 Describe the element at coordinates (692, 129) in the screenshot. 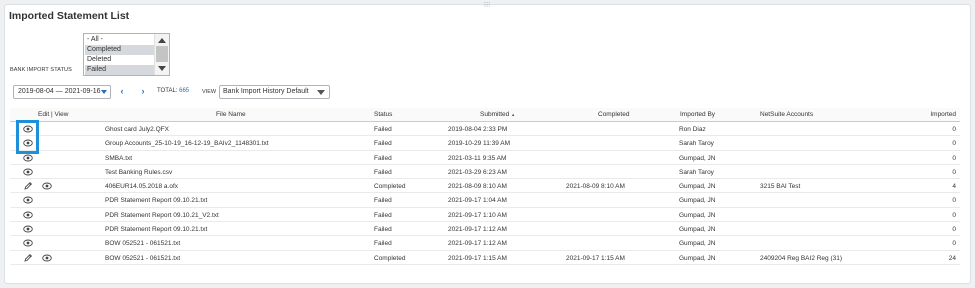

I see `imported-by-cell: Ron Diaz` at that location.